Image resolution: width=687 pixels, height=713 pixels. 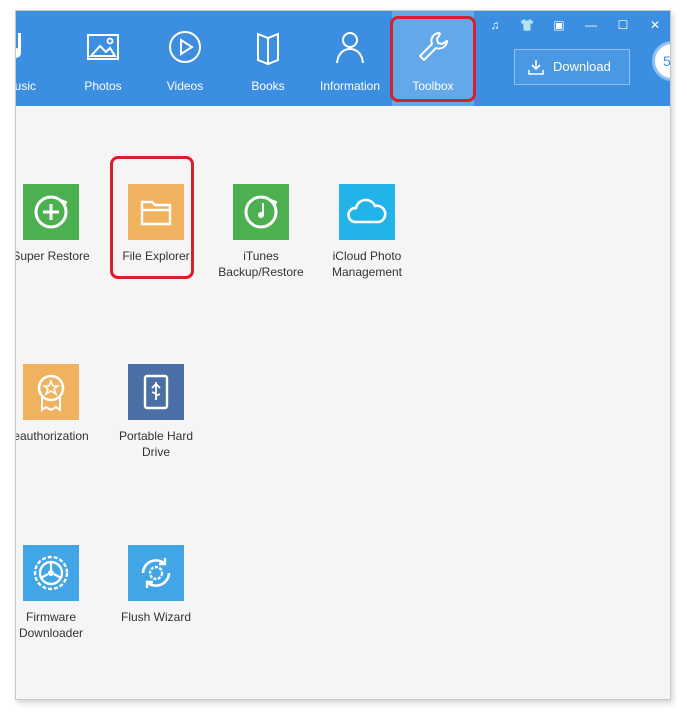 I want to click on books-icon, so click(x=268, y=49).